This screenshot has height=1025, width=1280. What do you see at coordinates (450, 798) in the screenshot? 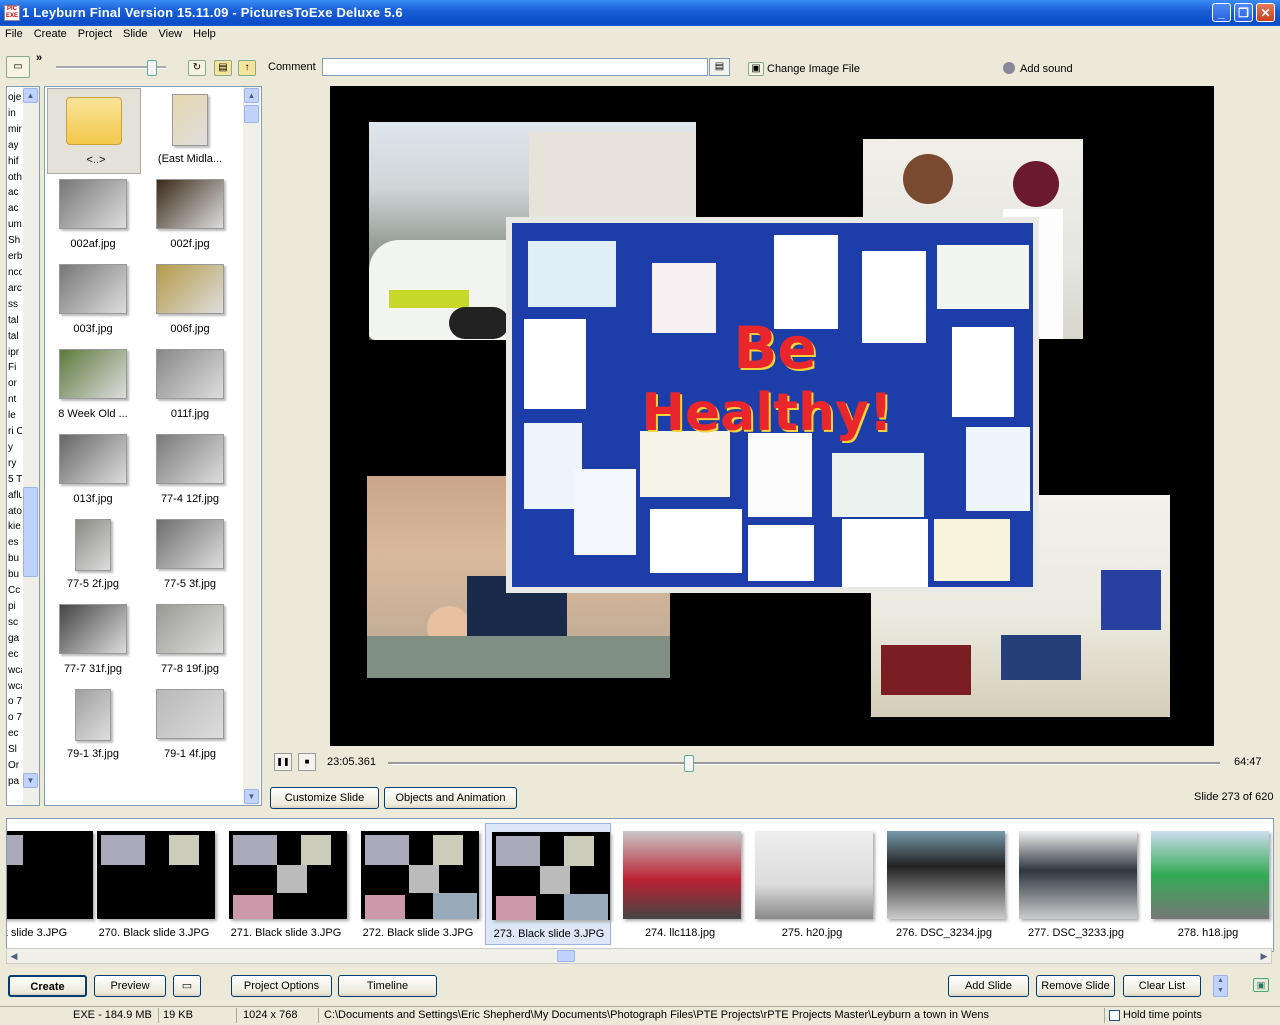
I see `objects-animation-button: Objects and Animation` at bounding box center [450, 798].